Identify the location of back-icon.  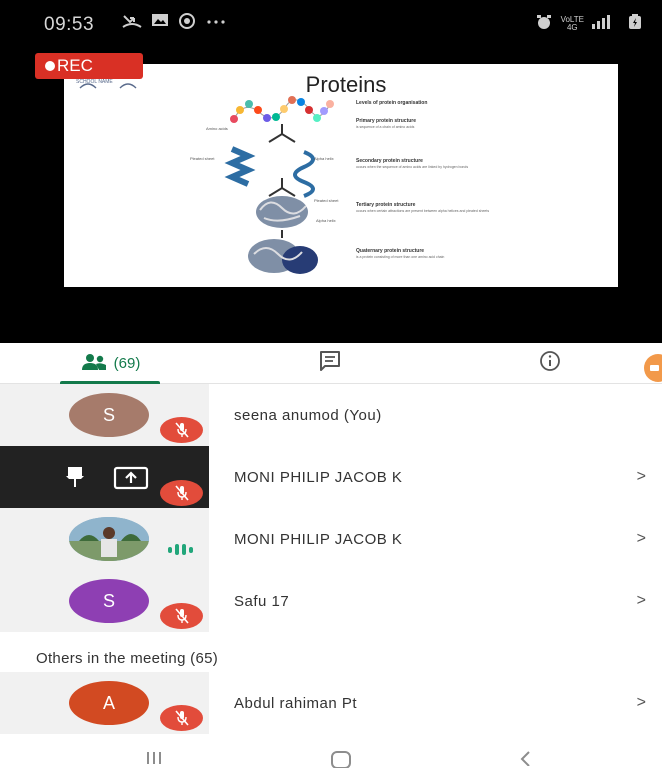
(525, 759).